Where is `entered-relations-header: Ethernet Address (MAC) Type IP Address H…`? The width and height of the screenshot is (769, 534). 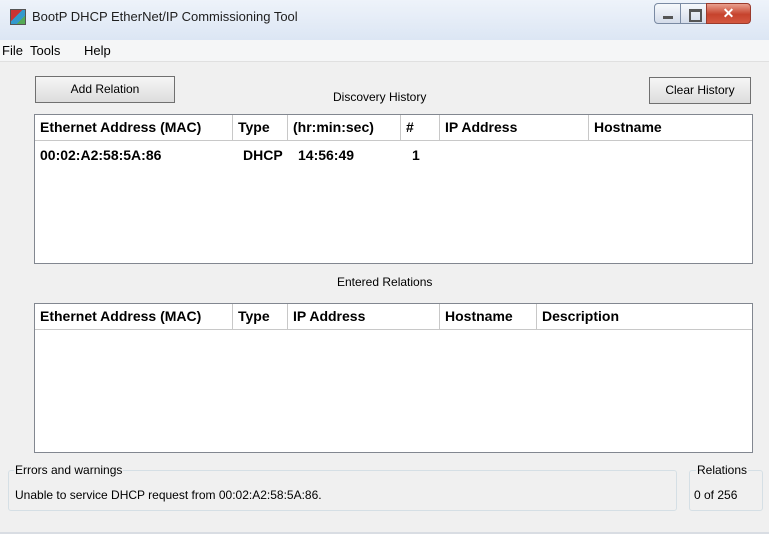
entered-relations-header: Ethernet Address (MAC) Type IP Address H… is located at coordinates (393, 317).